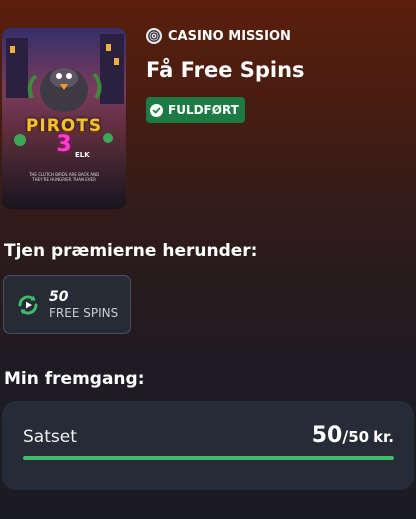 The height and width of the screenshot is (519, 416). Describe the element at coordinates (28, 305) in the screenshot. I see `free-spins-icon` at that location.